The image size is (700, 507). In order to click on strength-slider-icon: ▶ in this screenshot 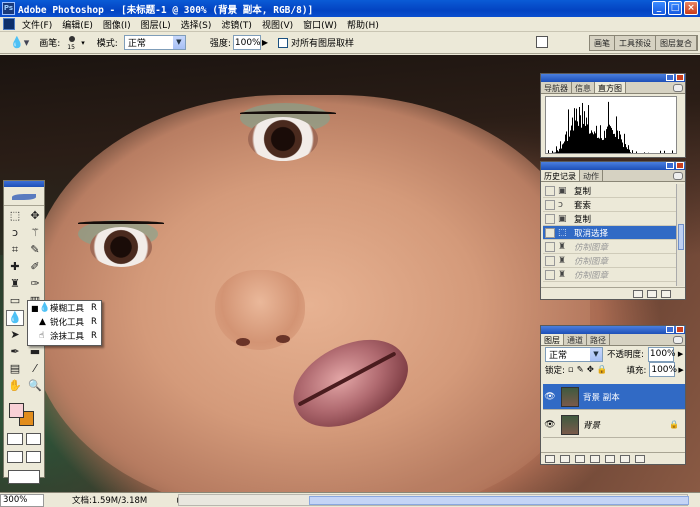, I will do `click(265, 42)`.